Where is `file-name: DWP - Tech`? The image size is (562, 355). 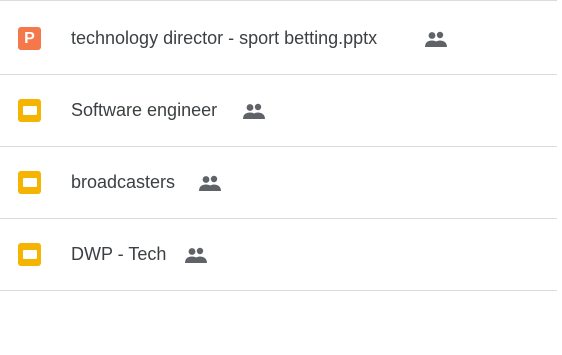 file-name: DWP - Tech is located at coordinates (119, 254).